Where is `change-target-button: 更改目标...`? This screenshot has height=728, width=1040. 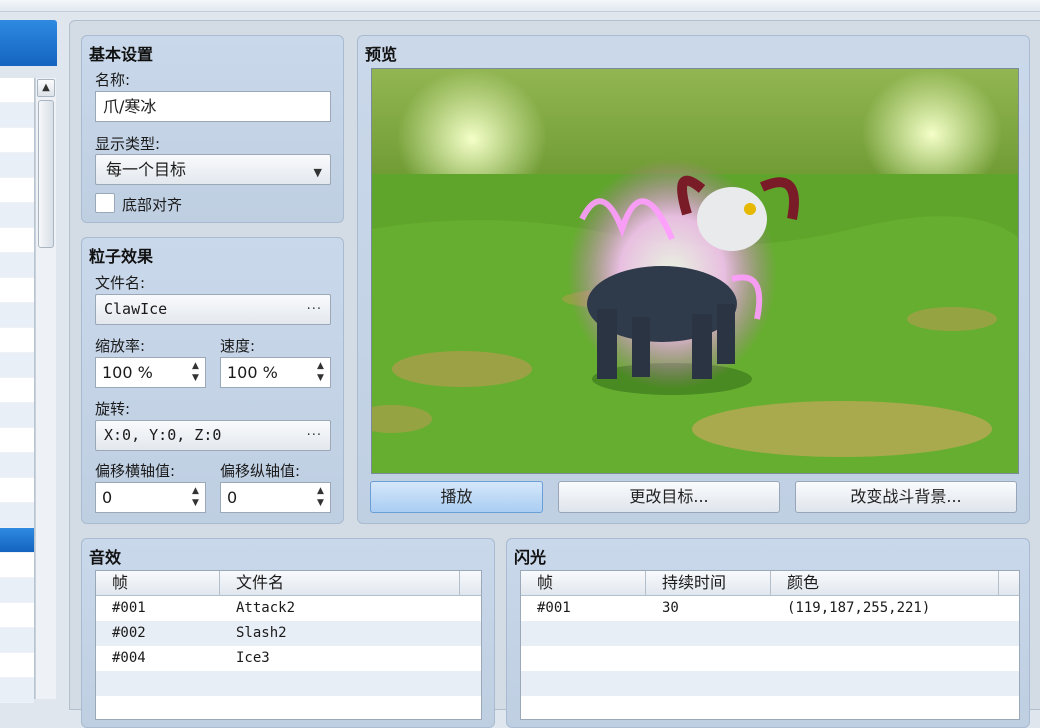
change-target-button: 更改目标... is located at coordinates (669, 497).